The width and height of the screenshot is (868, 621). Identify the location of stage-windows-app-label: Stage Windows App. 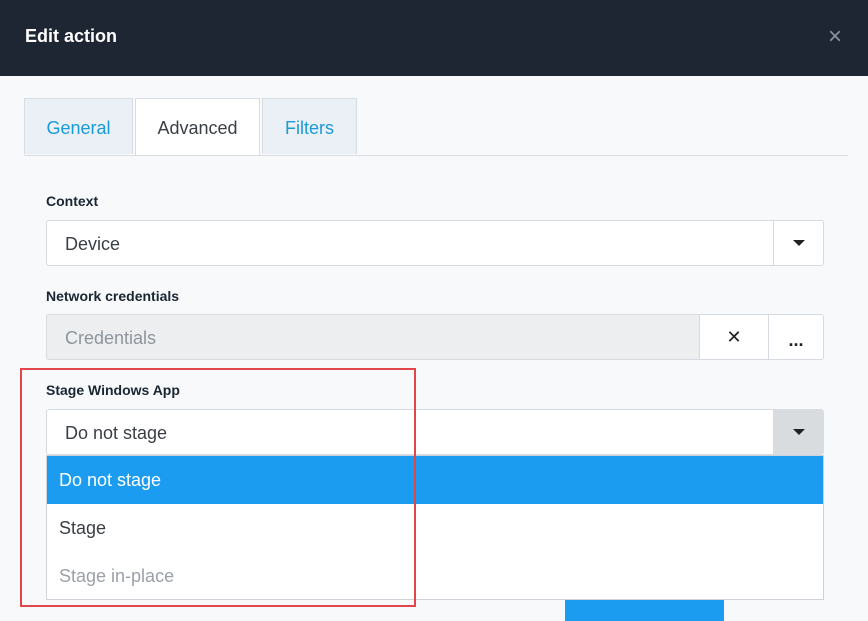
(113, 390).